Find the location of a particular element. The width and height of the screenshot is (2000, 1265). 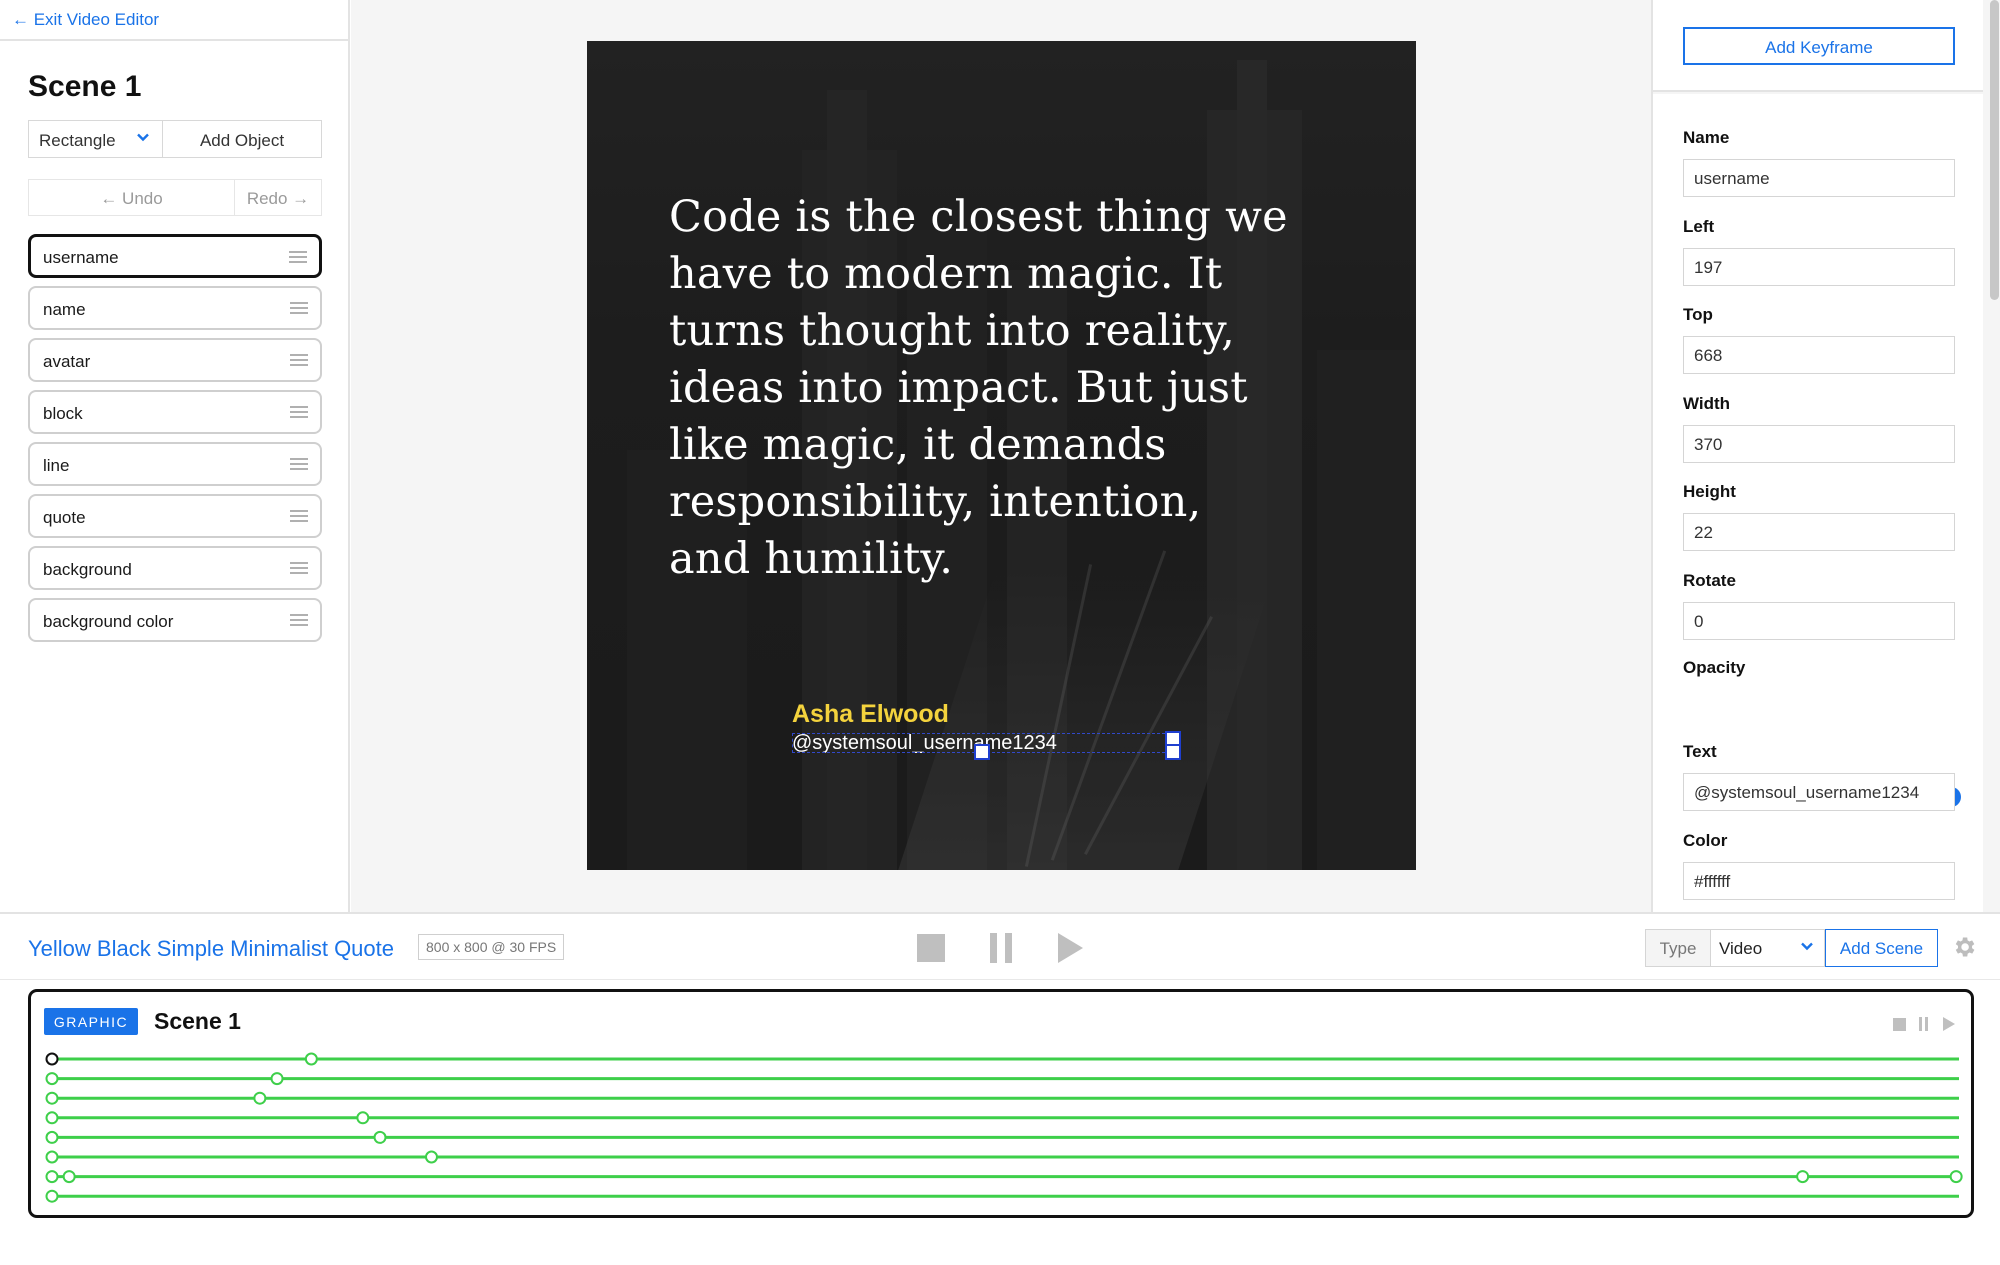

exit-video-editor-link: ← Exit Video Editor is located at coordinates (85, 20).